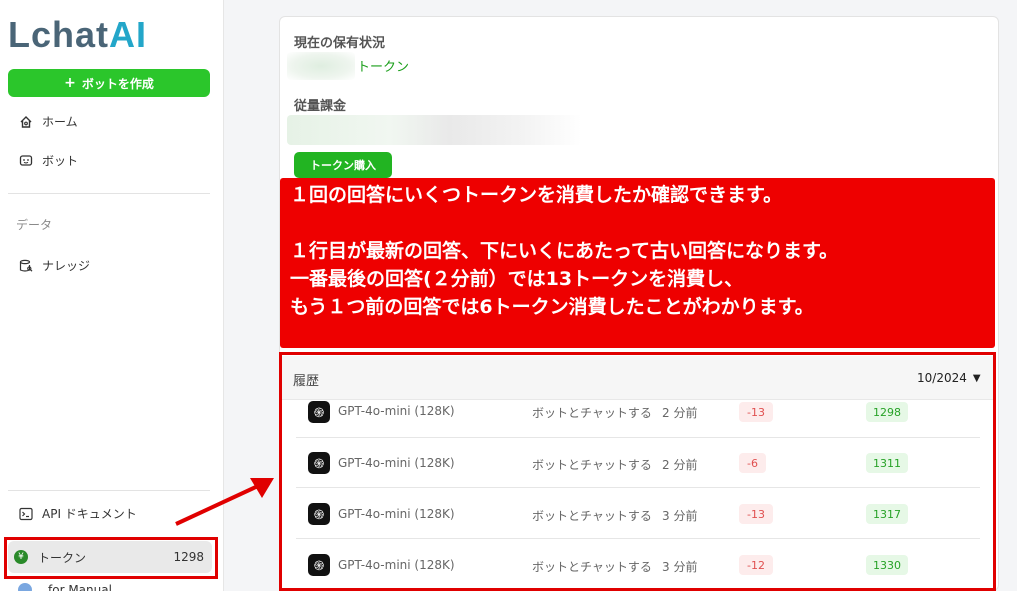  I want to click on sidebar-divider, so click(109, 193).